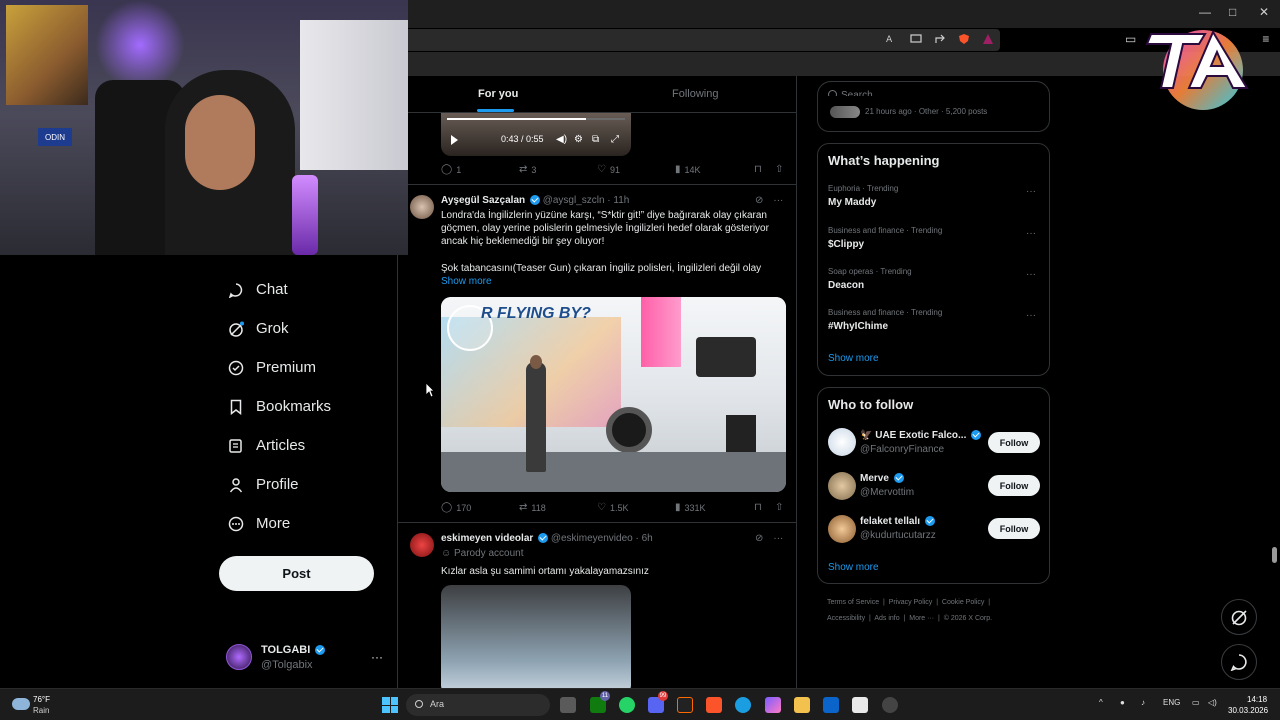 This screenshot has width=1280, height=720. I want to click on display-icon: ▭, so click(1196, 702).